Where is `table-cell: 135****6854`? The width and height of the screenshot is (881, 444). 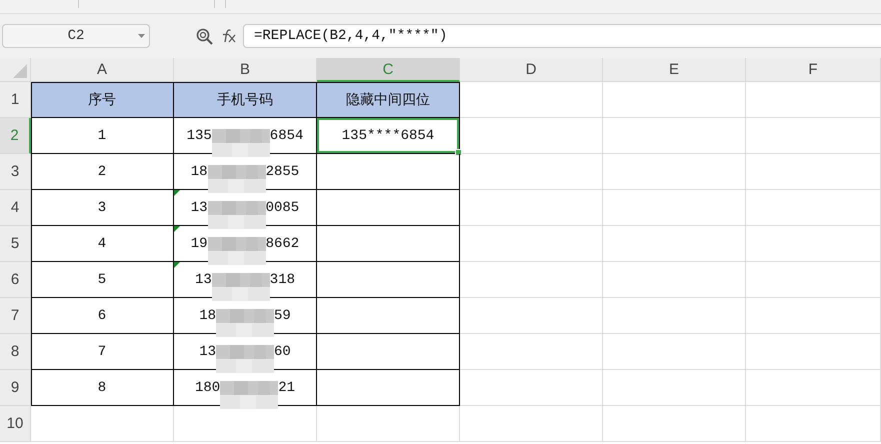
table-cell: 135****6854 is located at coordinates (388, 136).